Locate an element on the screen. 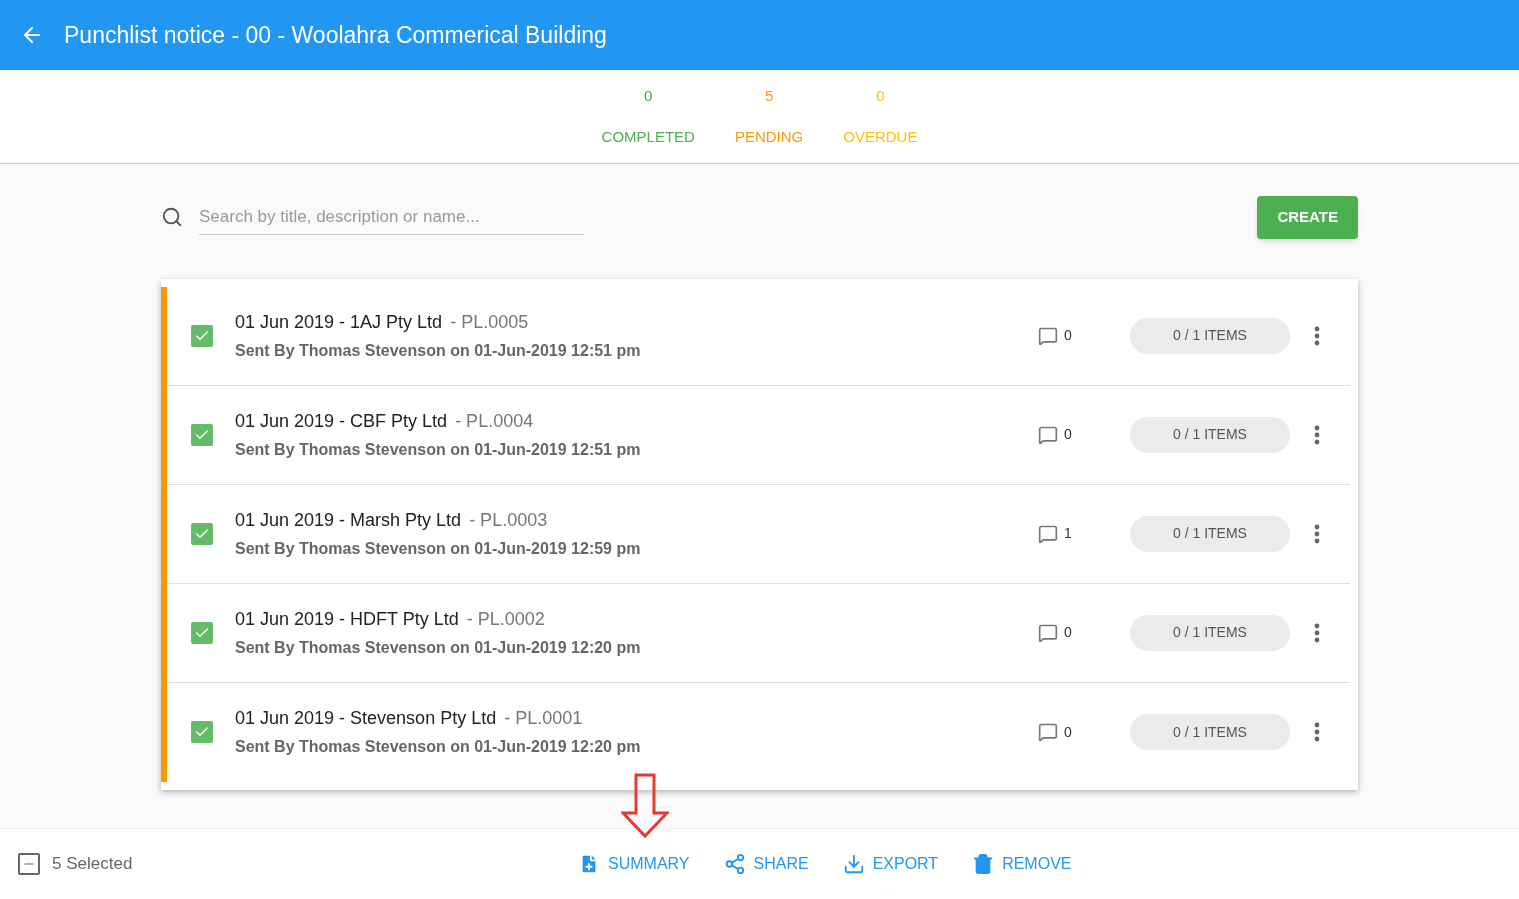 This screenshot has height=899, width=1519. stat-label: PENDING is located at coordinates (769, 136).